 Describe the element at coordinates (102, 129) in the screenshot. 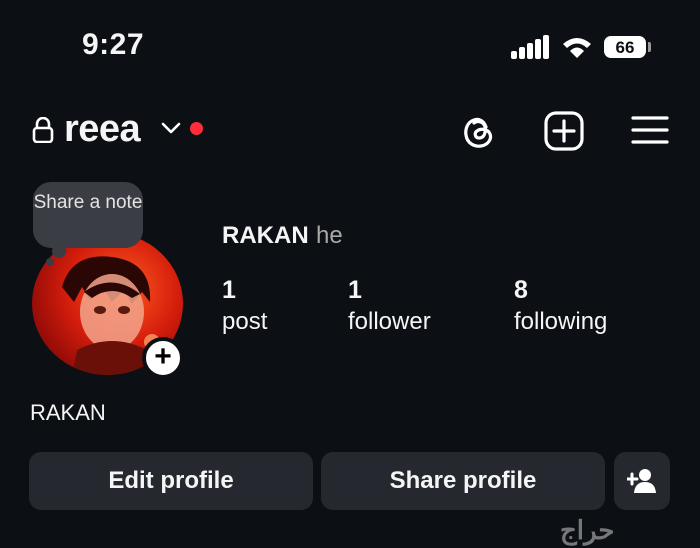

I see `account-username: reea` at that location.